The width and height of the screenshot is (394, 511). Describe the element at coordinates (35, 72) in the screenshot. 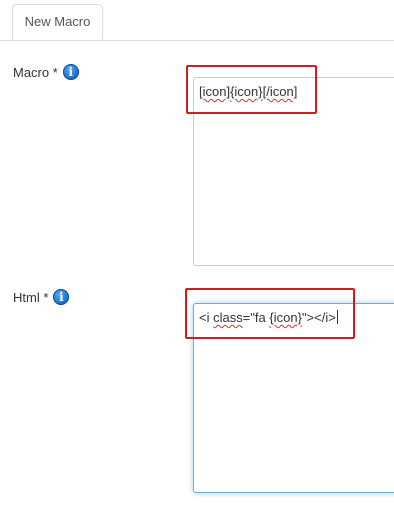

I see `macro-label-text: Macro *` at that location.